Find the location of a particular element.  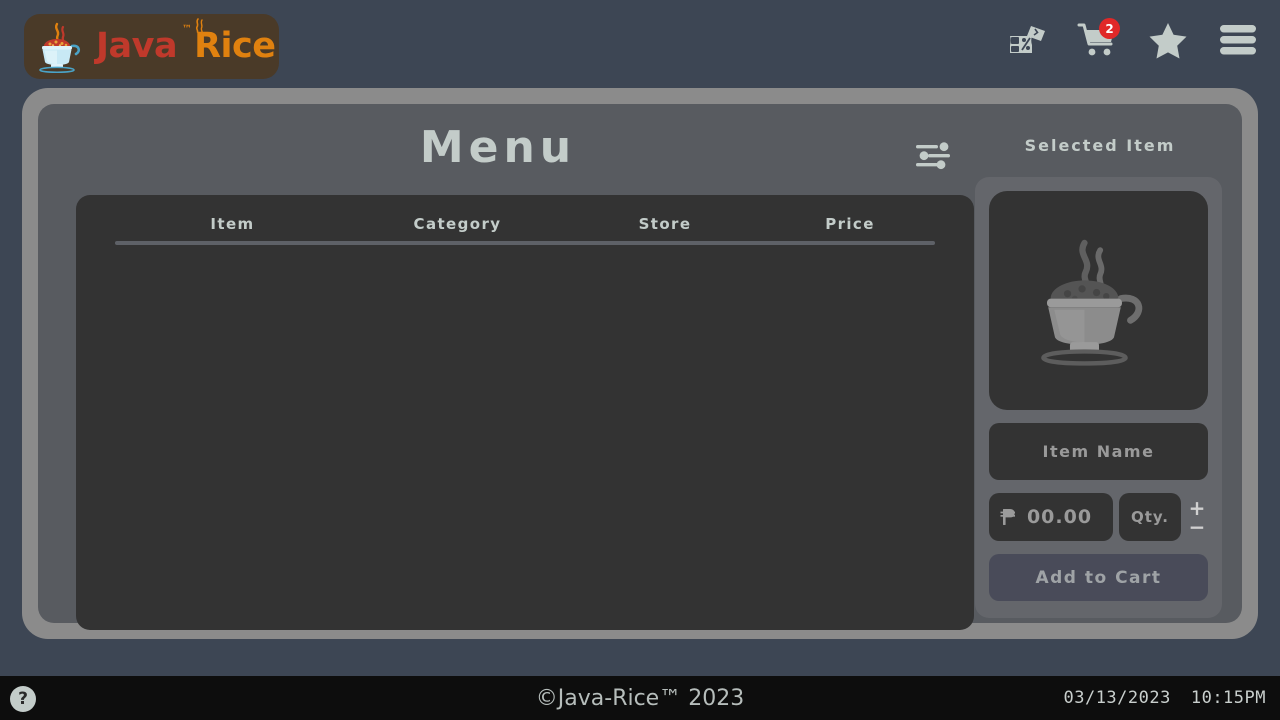

footer-bar: ? ©Java-Rice™ 2023 03/13/2023 10:15PM is located at coordinates (640, 698).